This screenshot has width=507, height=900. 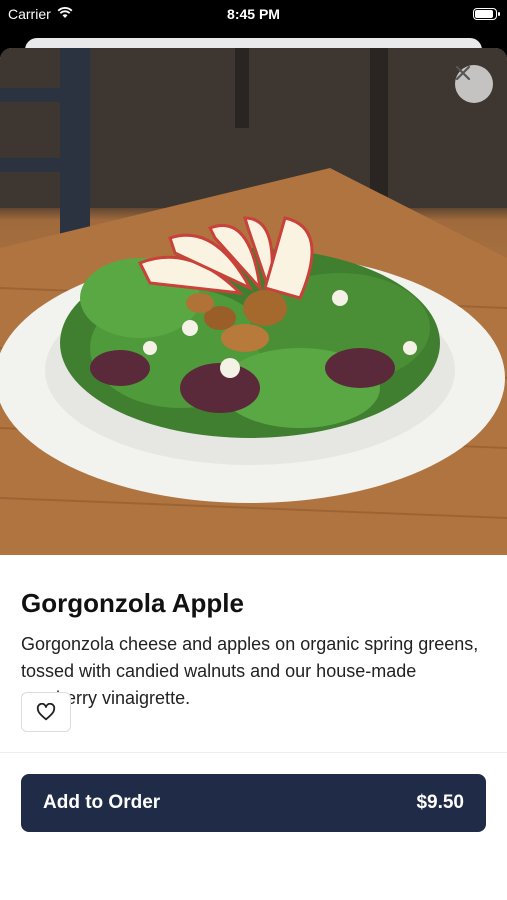 I want to click on divider, so click(x=253, y=752).